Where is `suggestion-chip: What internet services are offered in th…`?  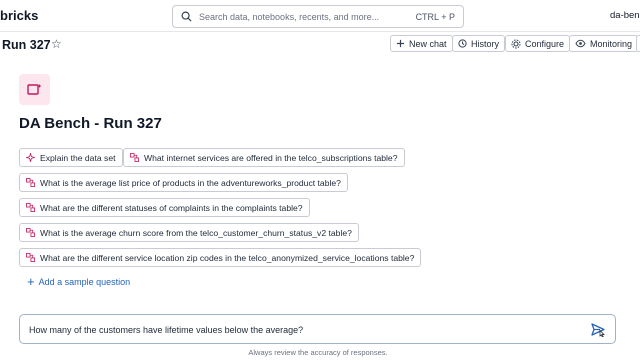
suggestion-chip: What internet services are offered in th… is located at coordinates (264, 157).